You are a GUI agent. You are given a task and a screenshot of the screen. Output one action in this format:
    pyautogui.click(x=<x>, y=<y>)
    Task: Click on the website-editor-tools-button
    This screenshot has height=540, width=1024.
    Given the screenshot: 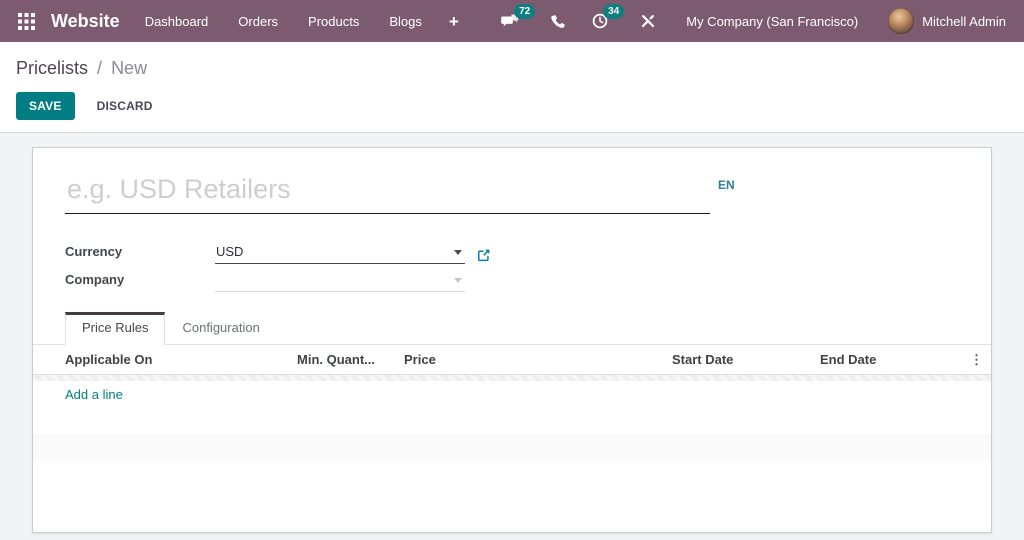 What is the action you would take?
    pyautogui.click(x=648, y=21)
    